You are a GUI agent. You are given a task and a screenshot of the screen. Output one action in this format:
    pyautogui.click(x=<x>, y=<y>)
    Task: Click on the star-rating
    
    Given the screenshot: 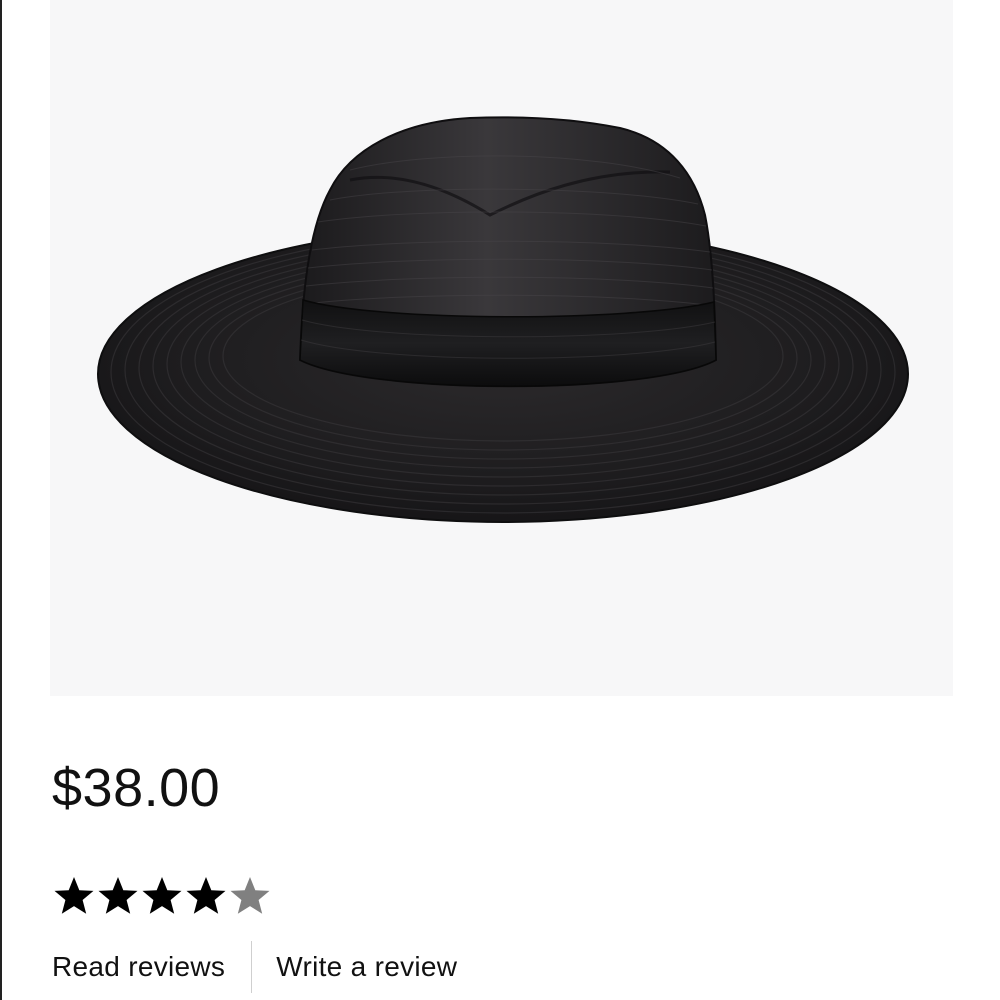 What is the action you would take?
    pyautogui.click(x=162, y=896)
    